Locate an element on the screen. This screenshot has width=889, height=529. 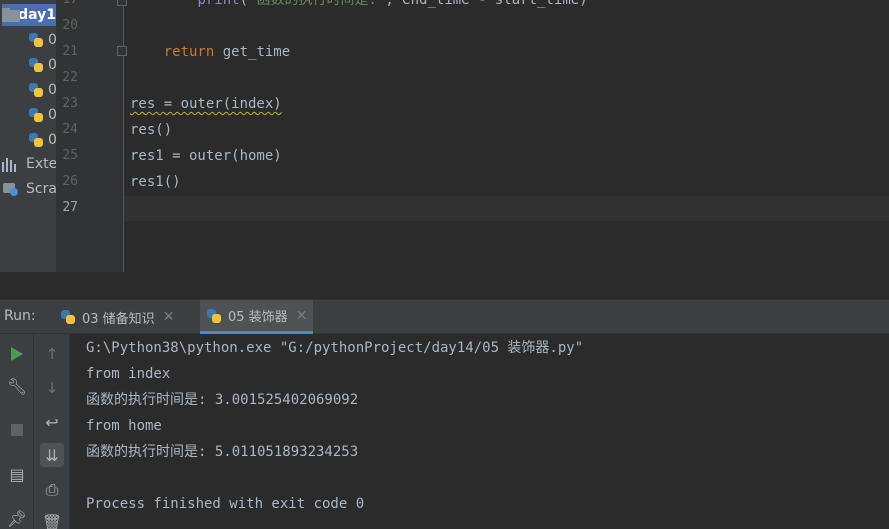
down-arrow-icon: ↓ is located at coordinates (52, 388).